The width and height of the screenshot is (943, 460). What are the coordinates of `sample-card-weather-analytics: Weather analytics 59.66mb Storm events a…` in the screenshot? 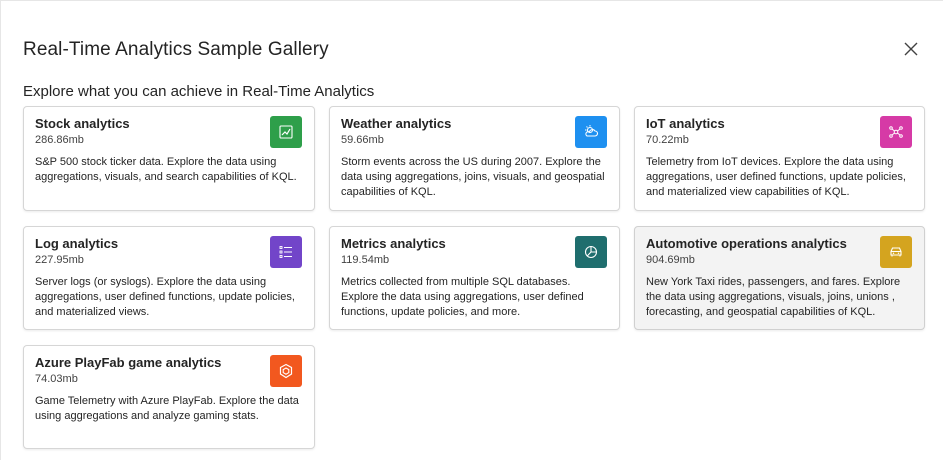 It's located at (474, 158).